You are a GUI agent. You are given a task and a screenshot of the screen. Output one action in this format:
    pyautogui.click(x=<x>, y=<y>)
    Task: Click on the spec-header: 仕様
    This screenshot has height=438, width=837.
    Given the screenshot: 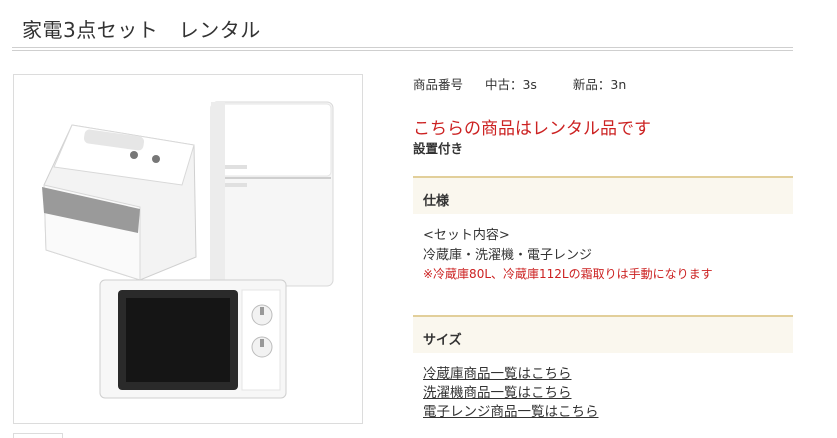 What is the action you would take?
    pyautogui.click(x=603, y=195)
    